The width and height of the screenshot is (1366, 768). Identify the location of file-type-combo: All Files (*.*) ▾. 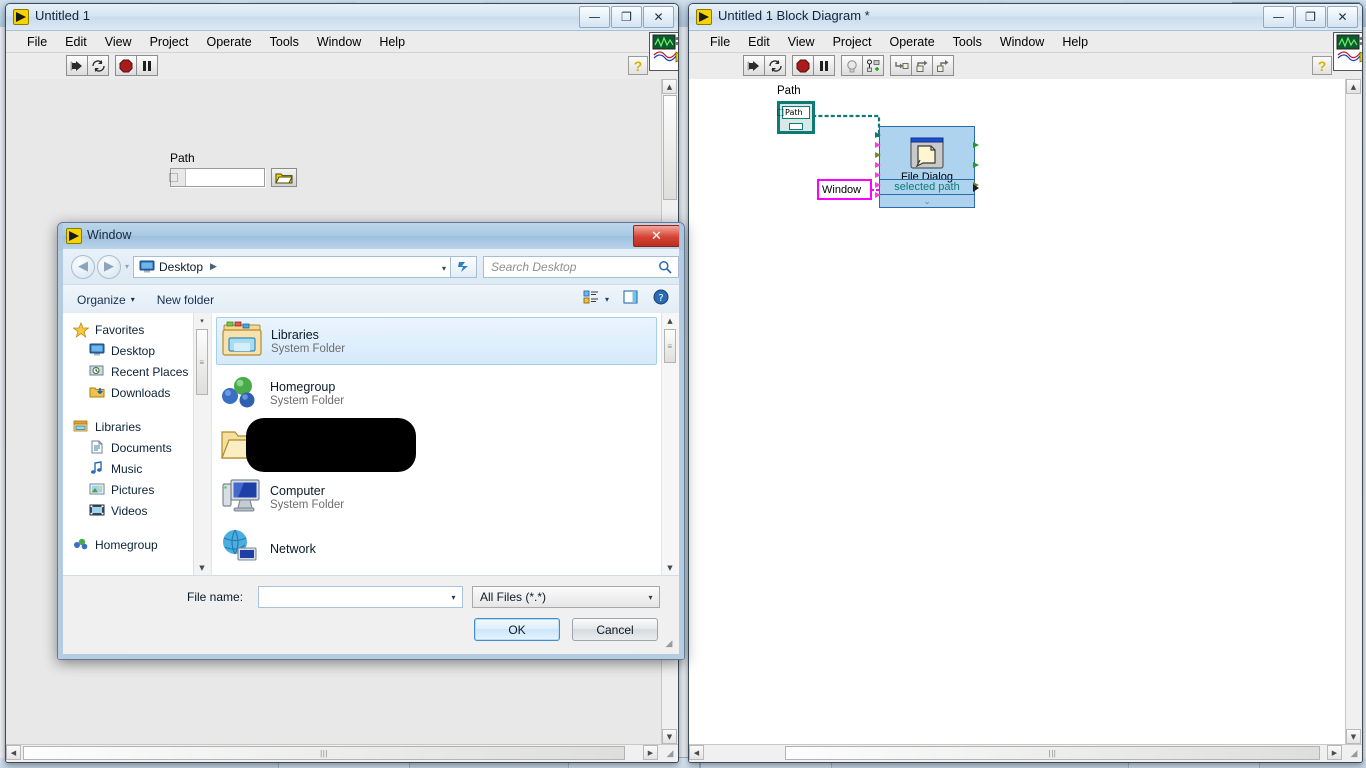
(566, 597).